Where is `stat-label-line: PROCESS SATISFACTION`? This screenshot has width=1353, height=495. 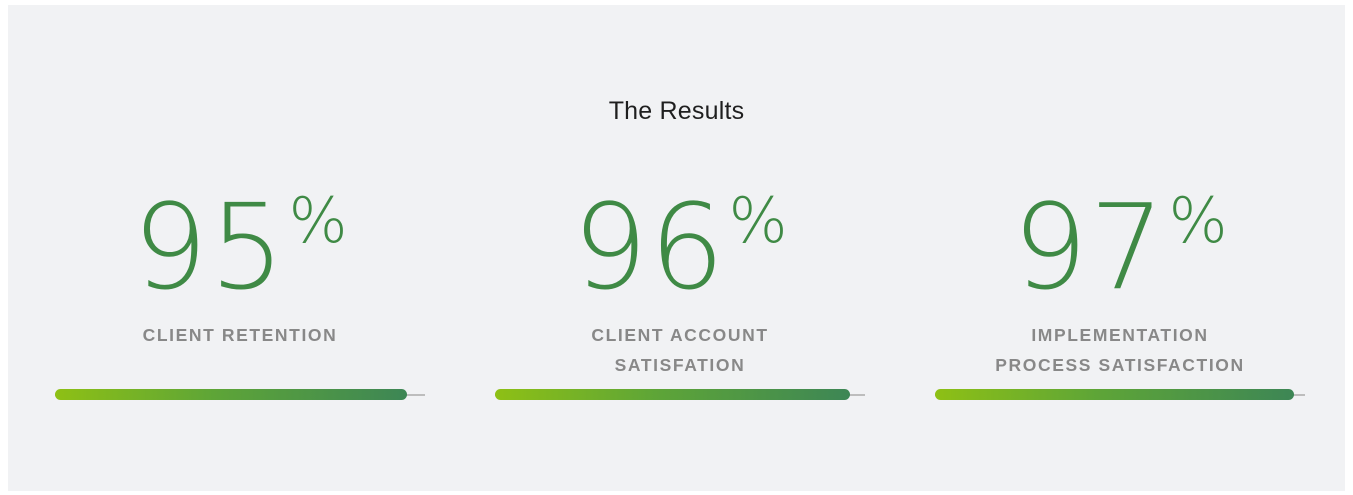
stat-label-line: PROCESS SATISFACTION is located at coordinates (1120, 365).